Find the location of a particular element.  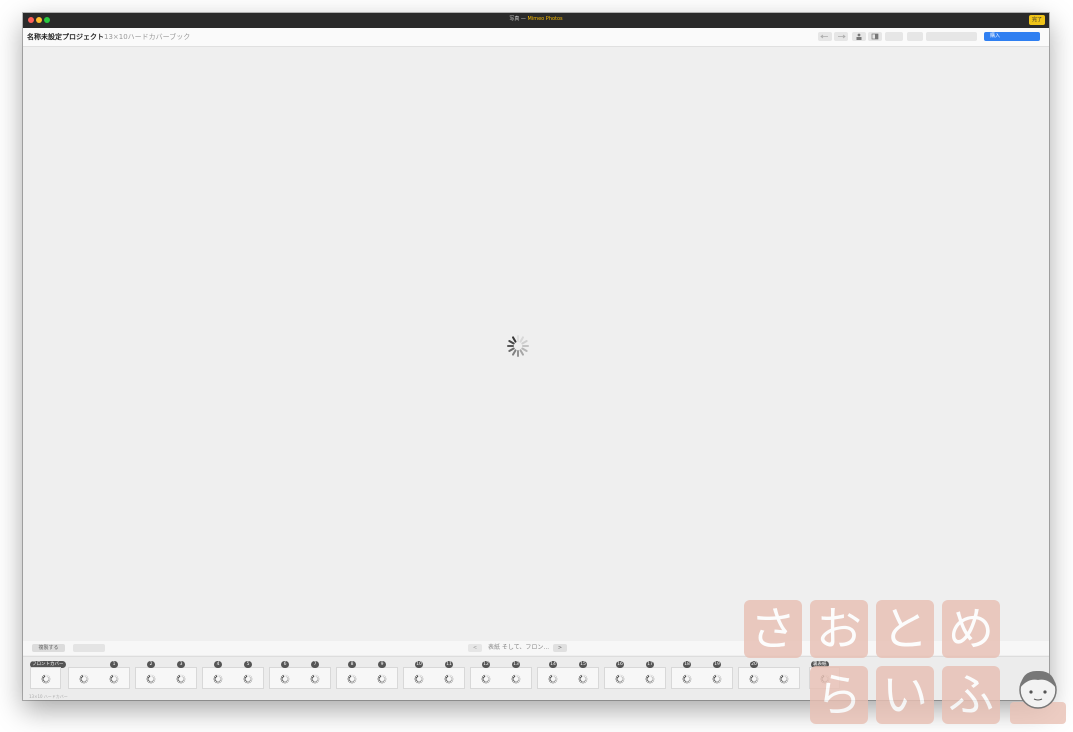

window-title-app: Mimeo Photos is located at coordinates (545, 19).